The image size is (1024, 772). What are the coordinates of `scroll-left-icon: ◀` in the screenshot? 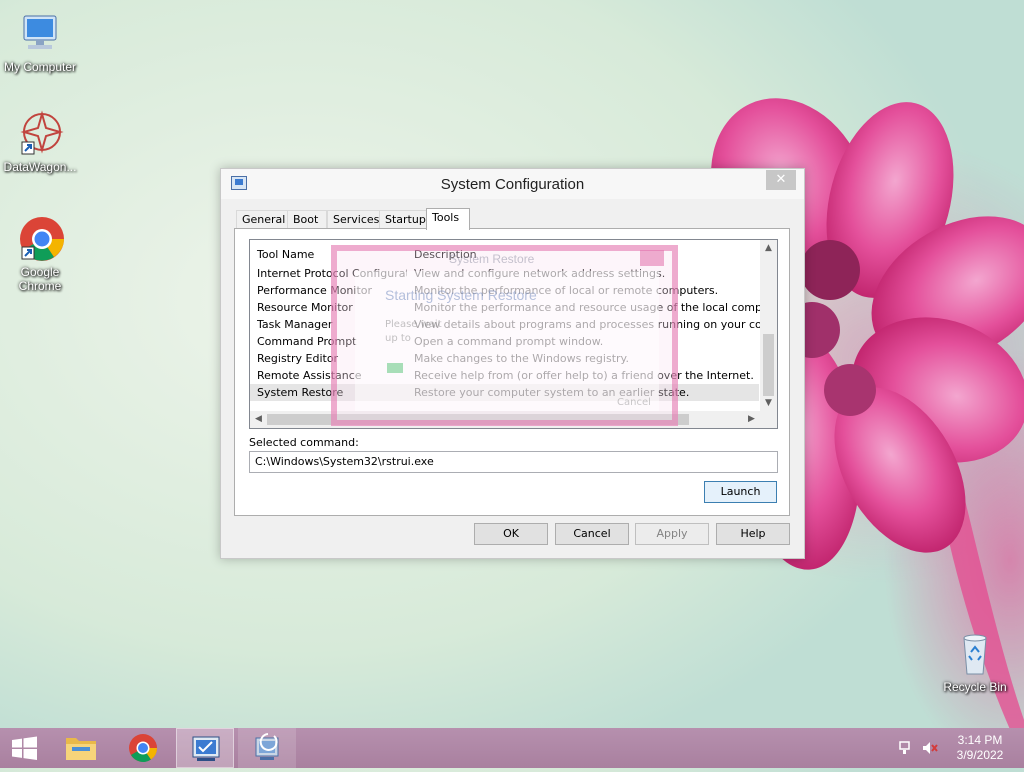 It's located at (258, 419).